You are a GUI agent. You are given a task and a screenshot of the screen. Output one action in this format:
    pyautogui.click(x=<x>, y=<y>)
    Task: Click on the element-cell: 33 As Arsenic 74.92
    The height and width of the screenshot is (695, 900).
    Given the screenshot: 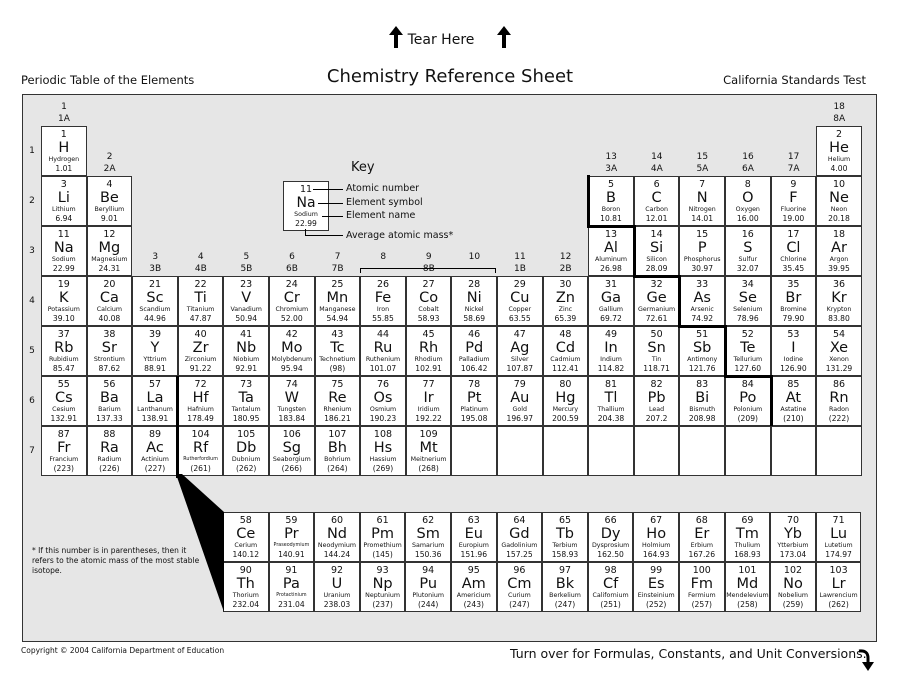 What is the action you would take?
    pyautogui.click(x=702, y=301)
    